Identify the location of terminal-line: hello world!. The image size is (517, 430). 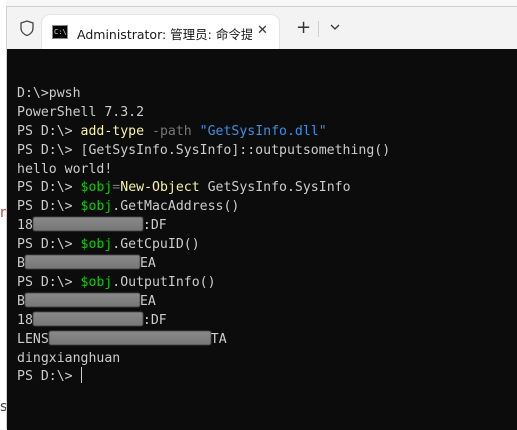
(64, 169).